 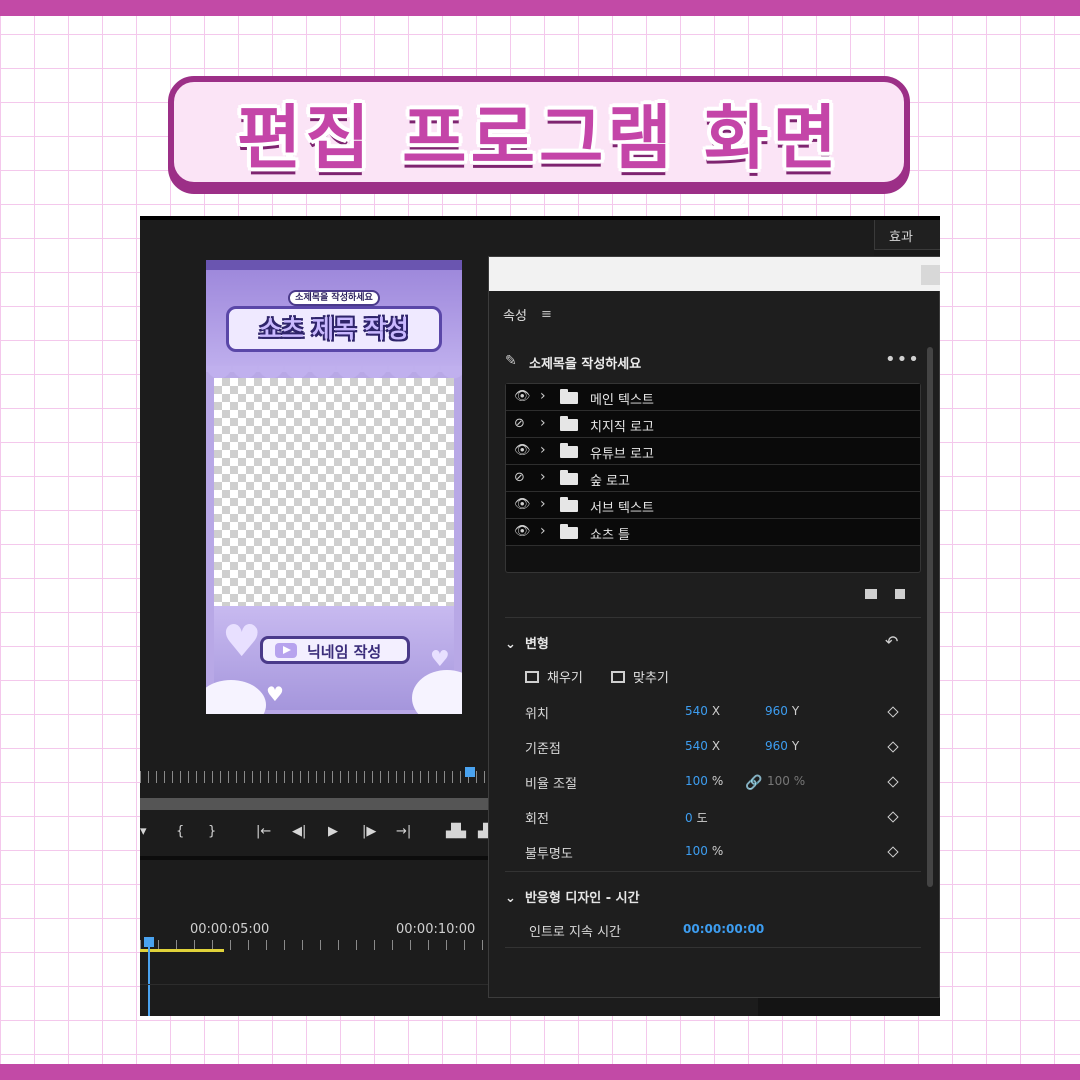 I want to click on link-icon: 🔗, so click(x=753, y=783).